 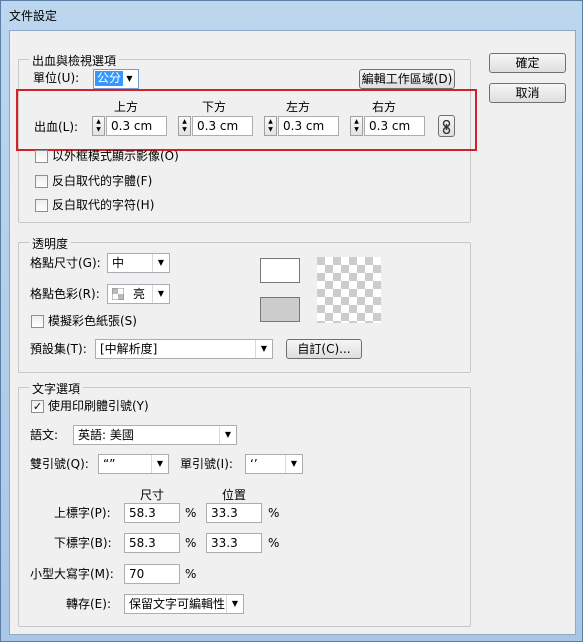 I want to click on subscript-position-percent: %, so click(x=274, y=543).